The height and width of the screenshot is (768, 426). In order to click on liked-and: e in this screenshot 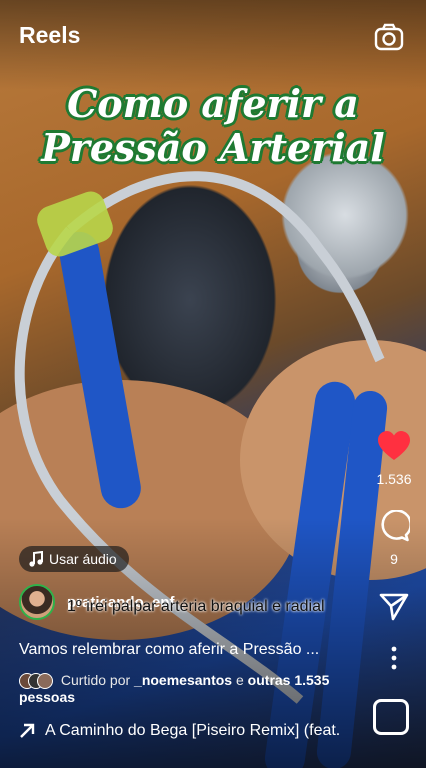, I will do `click(239, 680)`.